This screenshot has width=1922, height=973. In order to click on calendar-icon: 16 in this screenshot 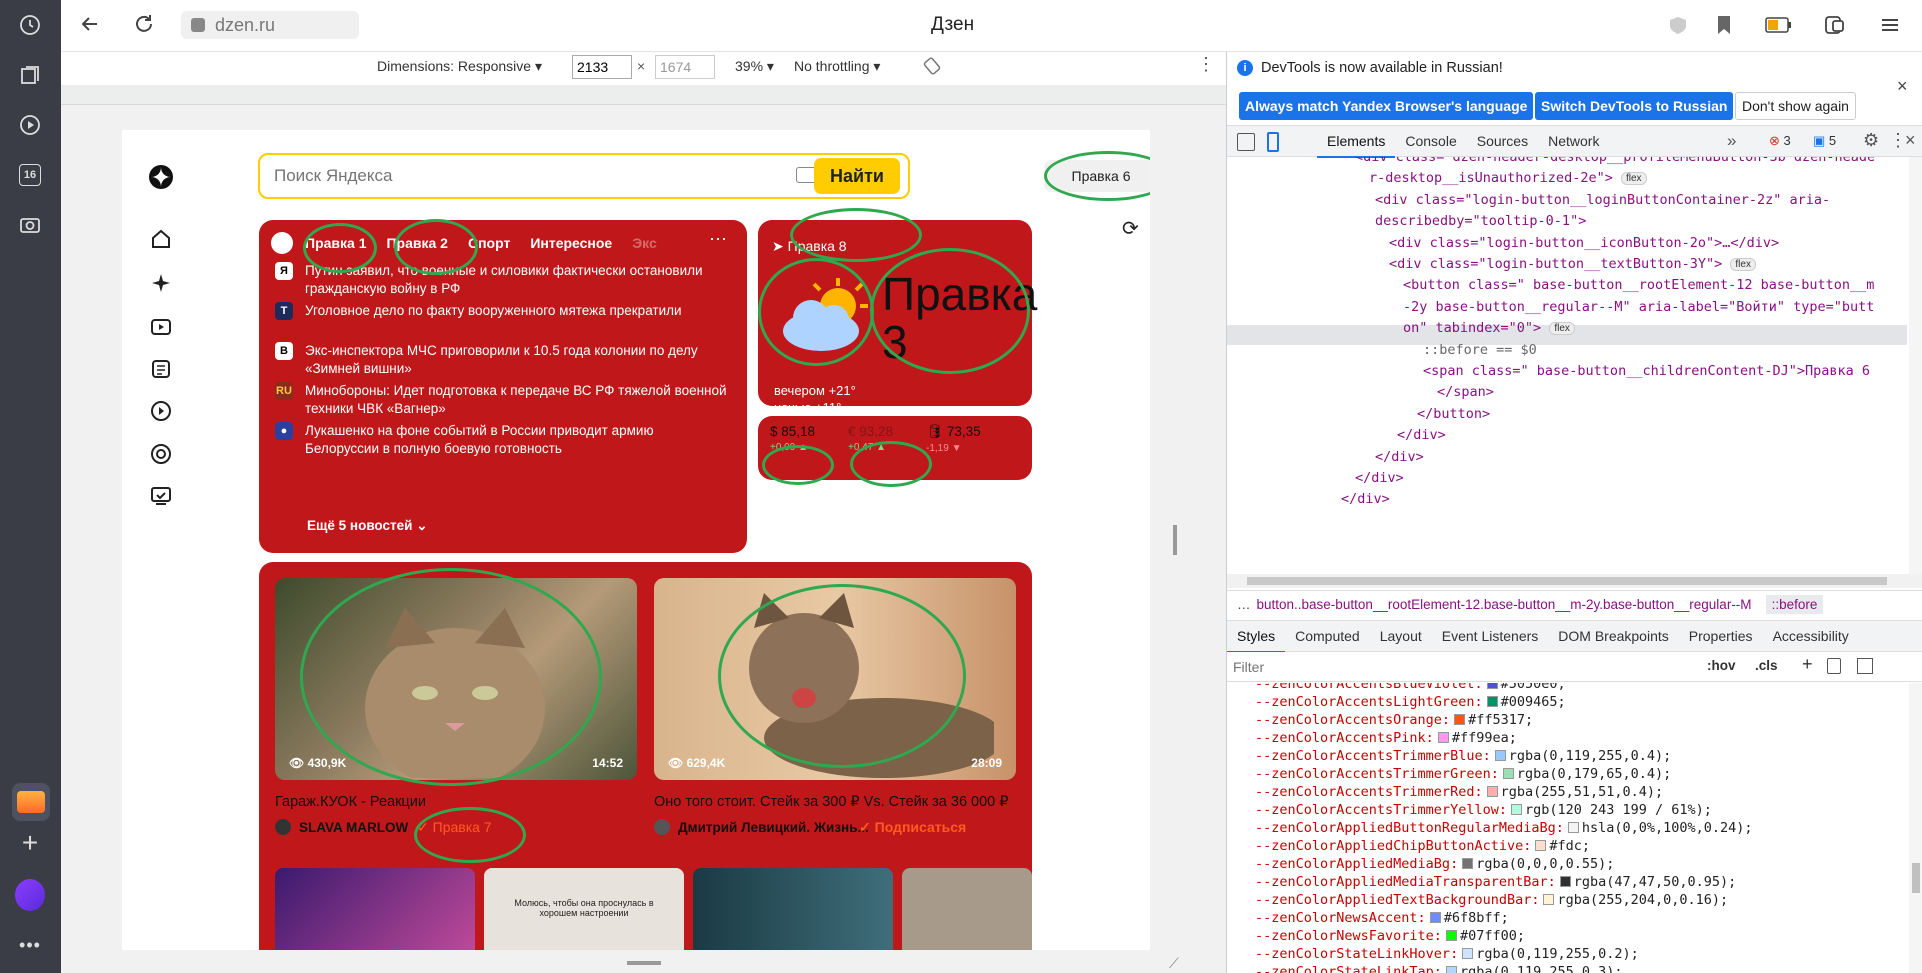, I will do `click(30, 175)`.